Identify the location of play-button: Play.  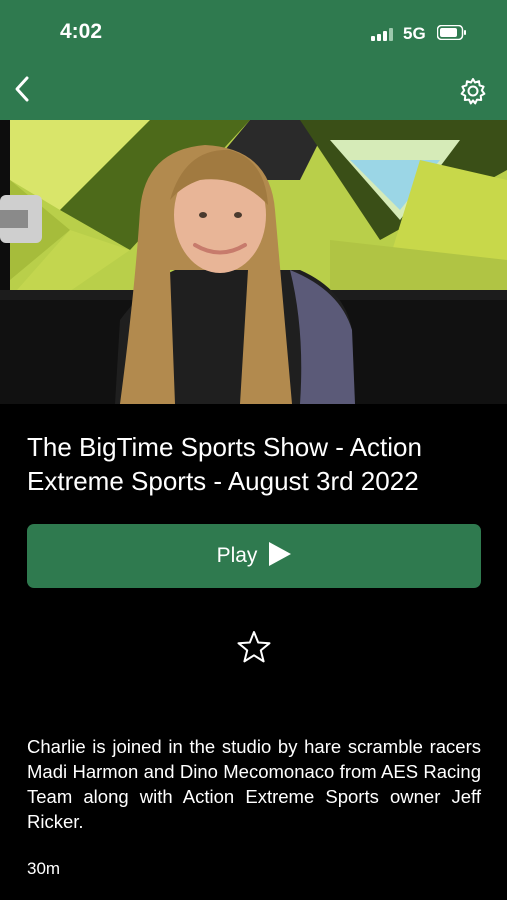
(254, 556).